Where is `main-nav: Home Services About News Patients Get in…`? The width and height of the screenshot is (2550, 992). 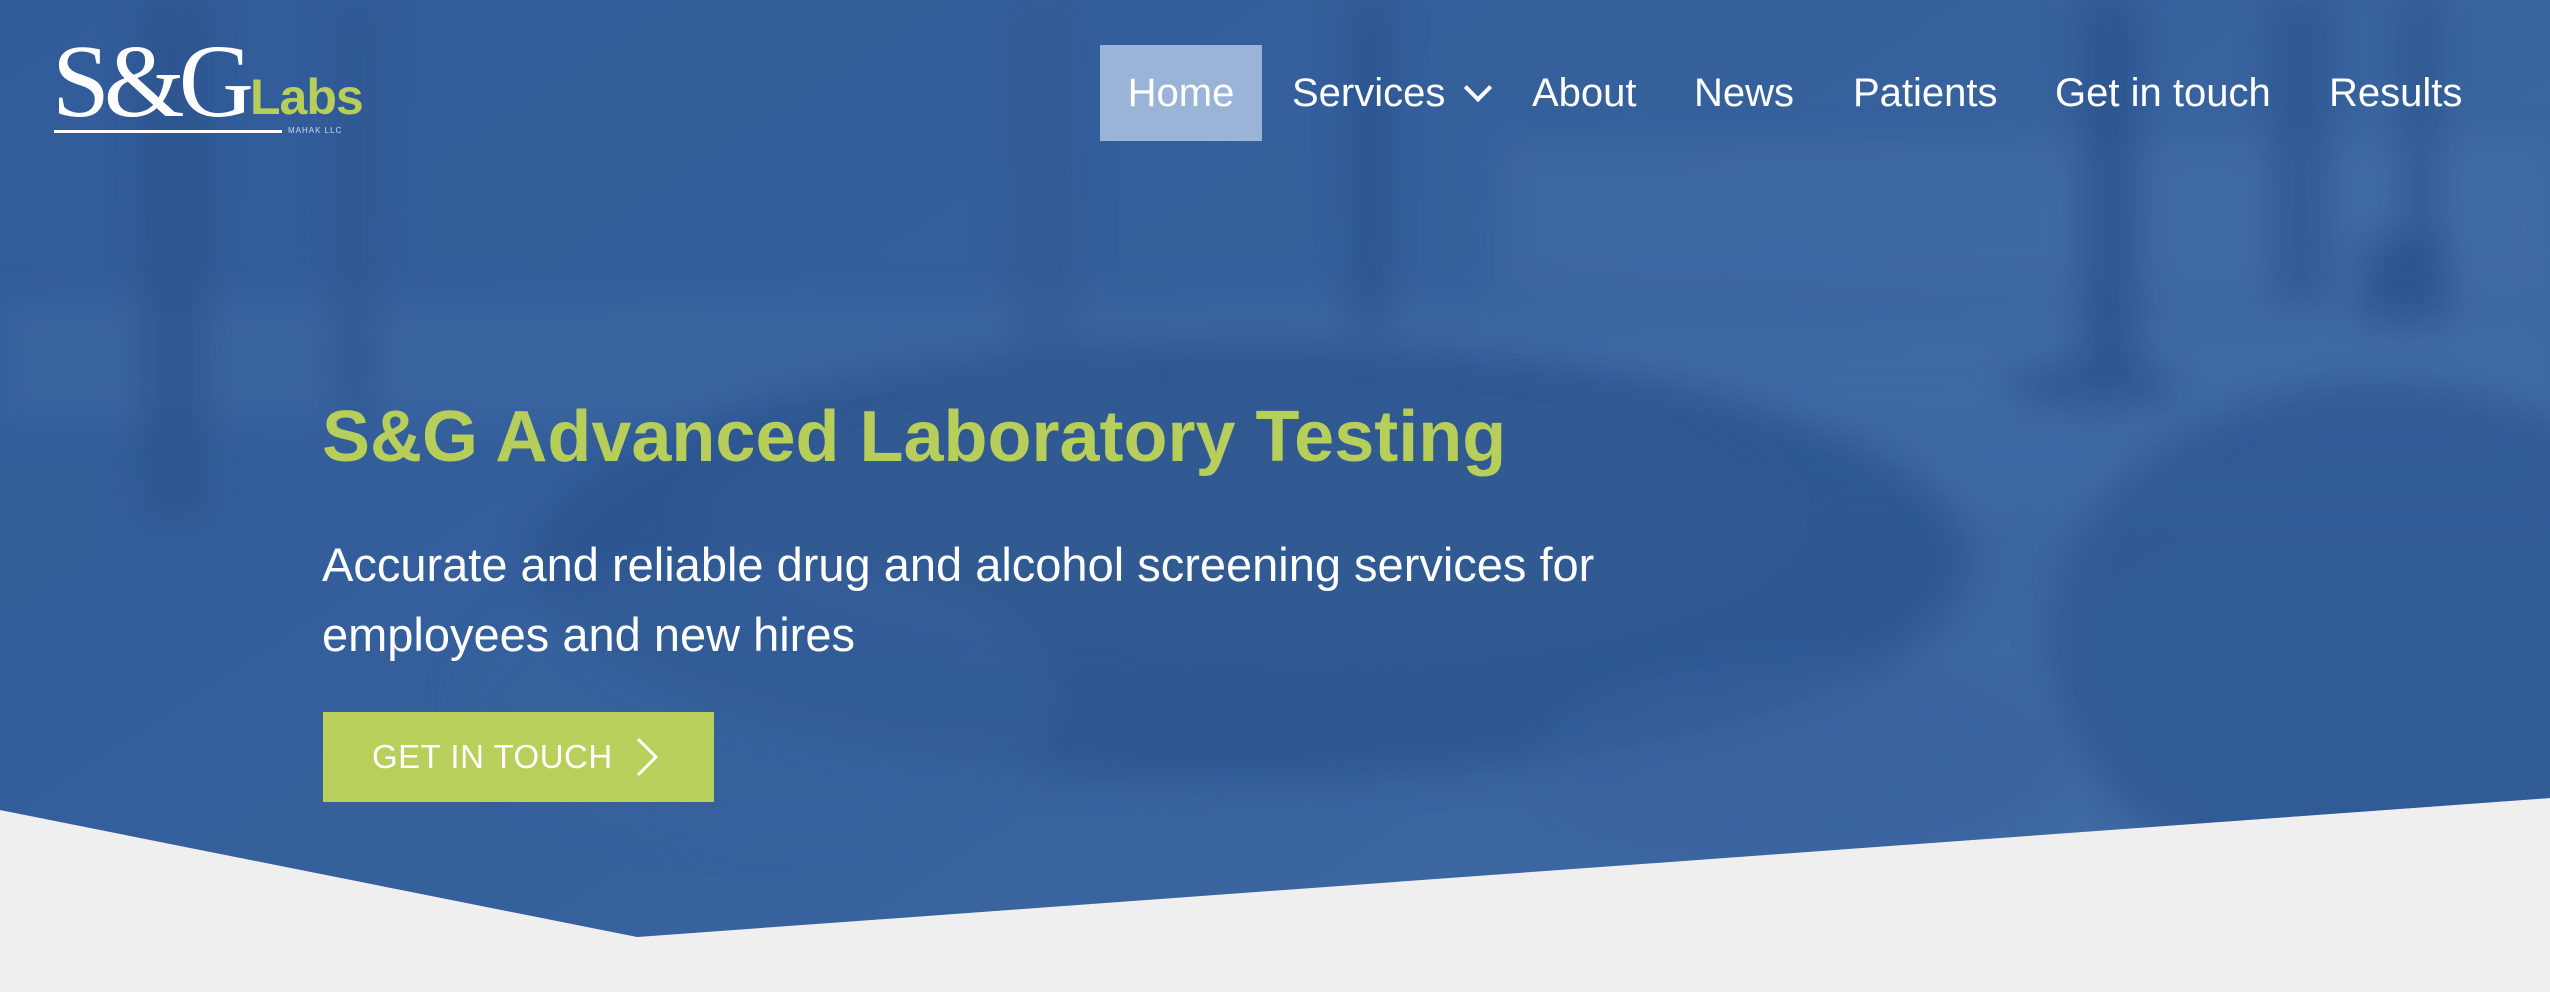 main-nav: Home Services About News Patients Get in… is located at coordinates (1275, 93).